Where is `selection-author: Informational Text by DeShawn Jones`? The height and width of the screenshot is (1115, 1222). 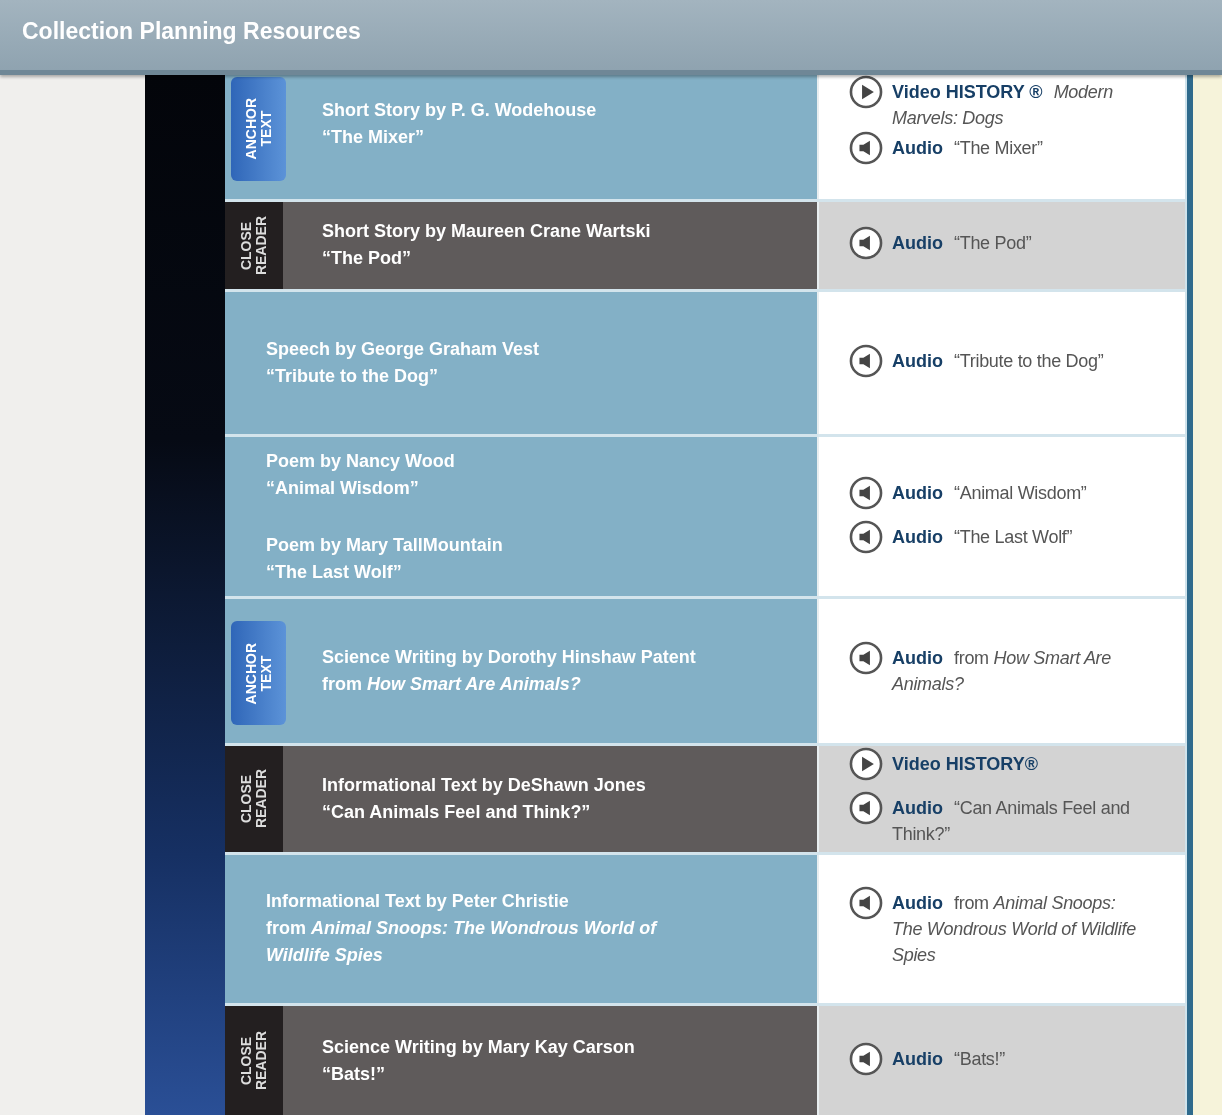 selection-author: Informational Text by DeShawn Jones is located at coordinates (484, 785).